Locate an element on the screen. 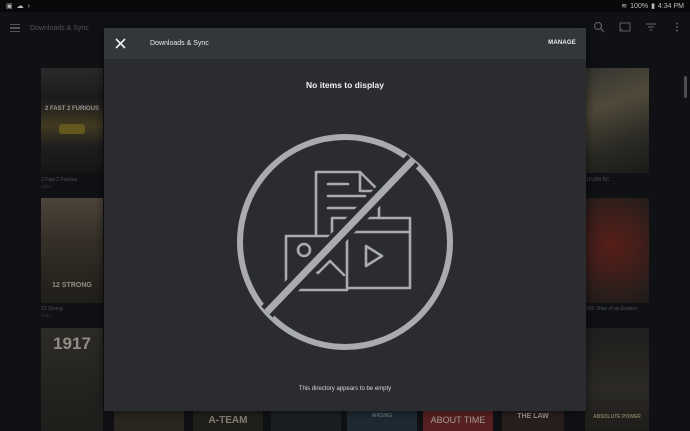 This screenshot has width=690, height=431. empty-state-caption: This directory appears to be empty is located at coordinates (345, 389).